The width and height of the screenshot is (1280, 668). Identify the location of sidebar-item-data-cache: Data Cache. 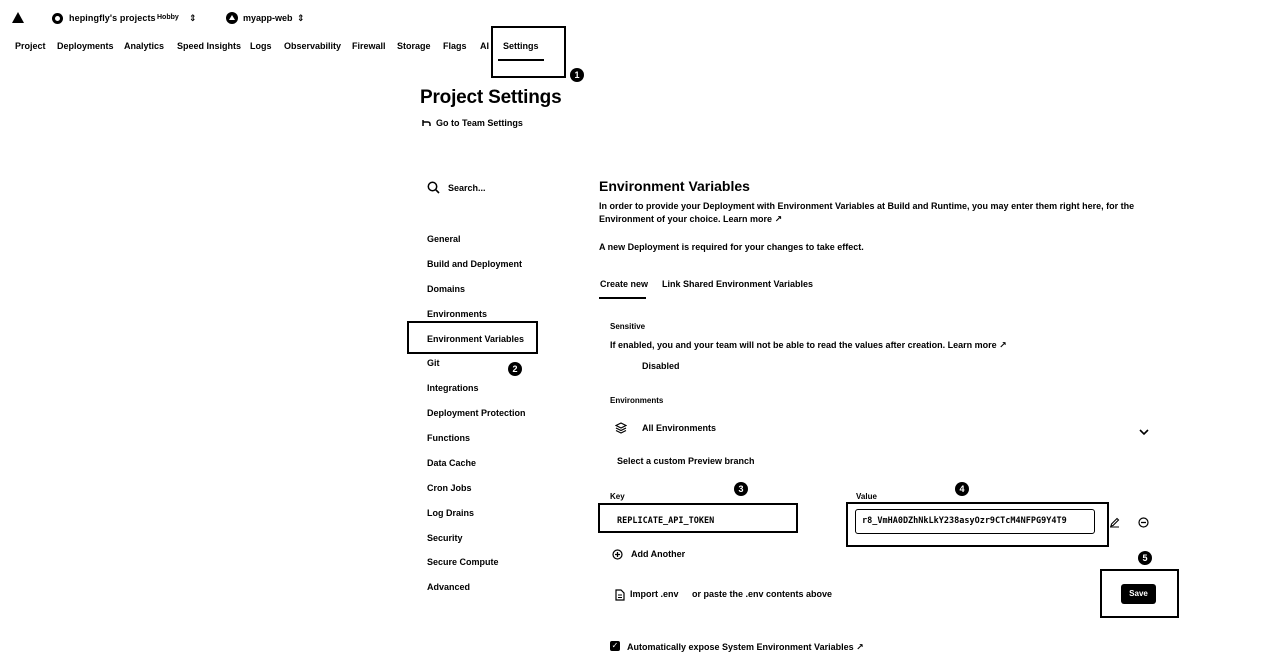
(451, 463).